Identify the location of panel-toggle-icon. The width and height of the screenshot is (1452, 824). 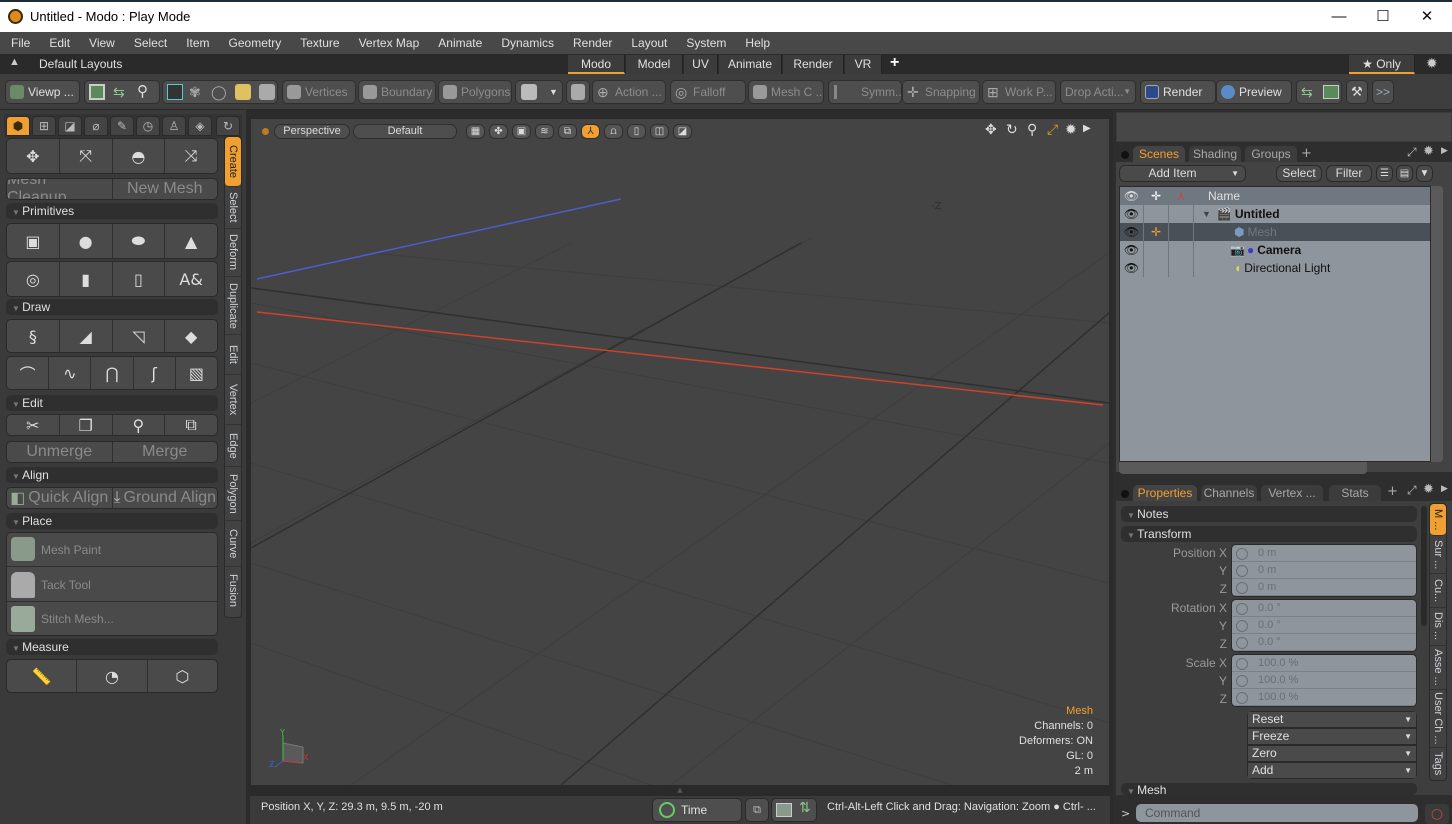
(784, 810).